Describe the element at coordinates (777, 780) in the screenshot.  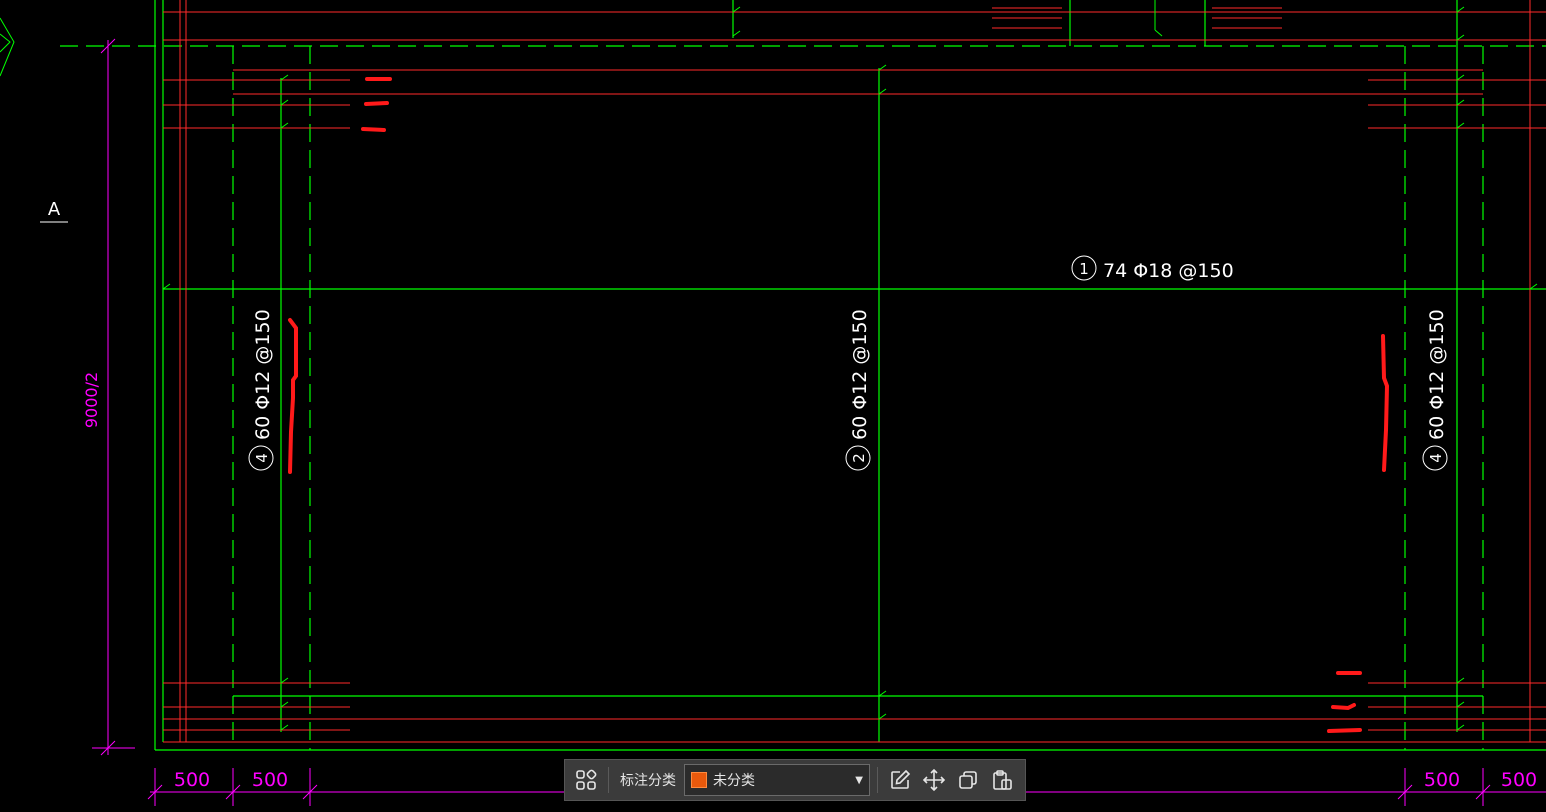
I see `category-dropdown: 未分类 ▼` at that location.